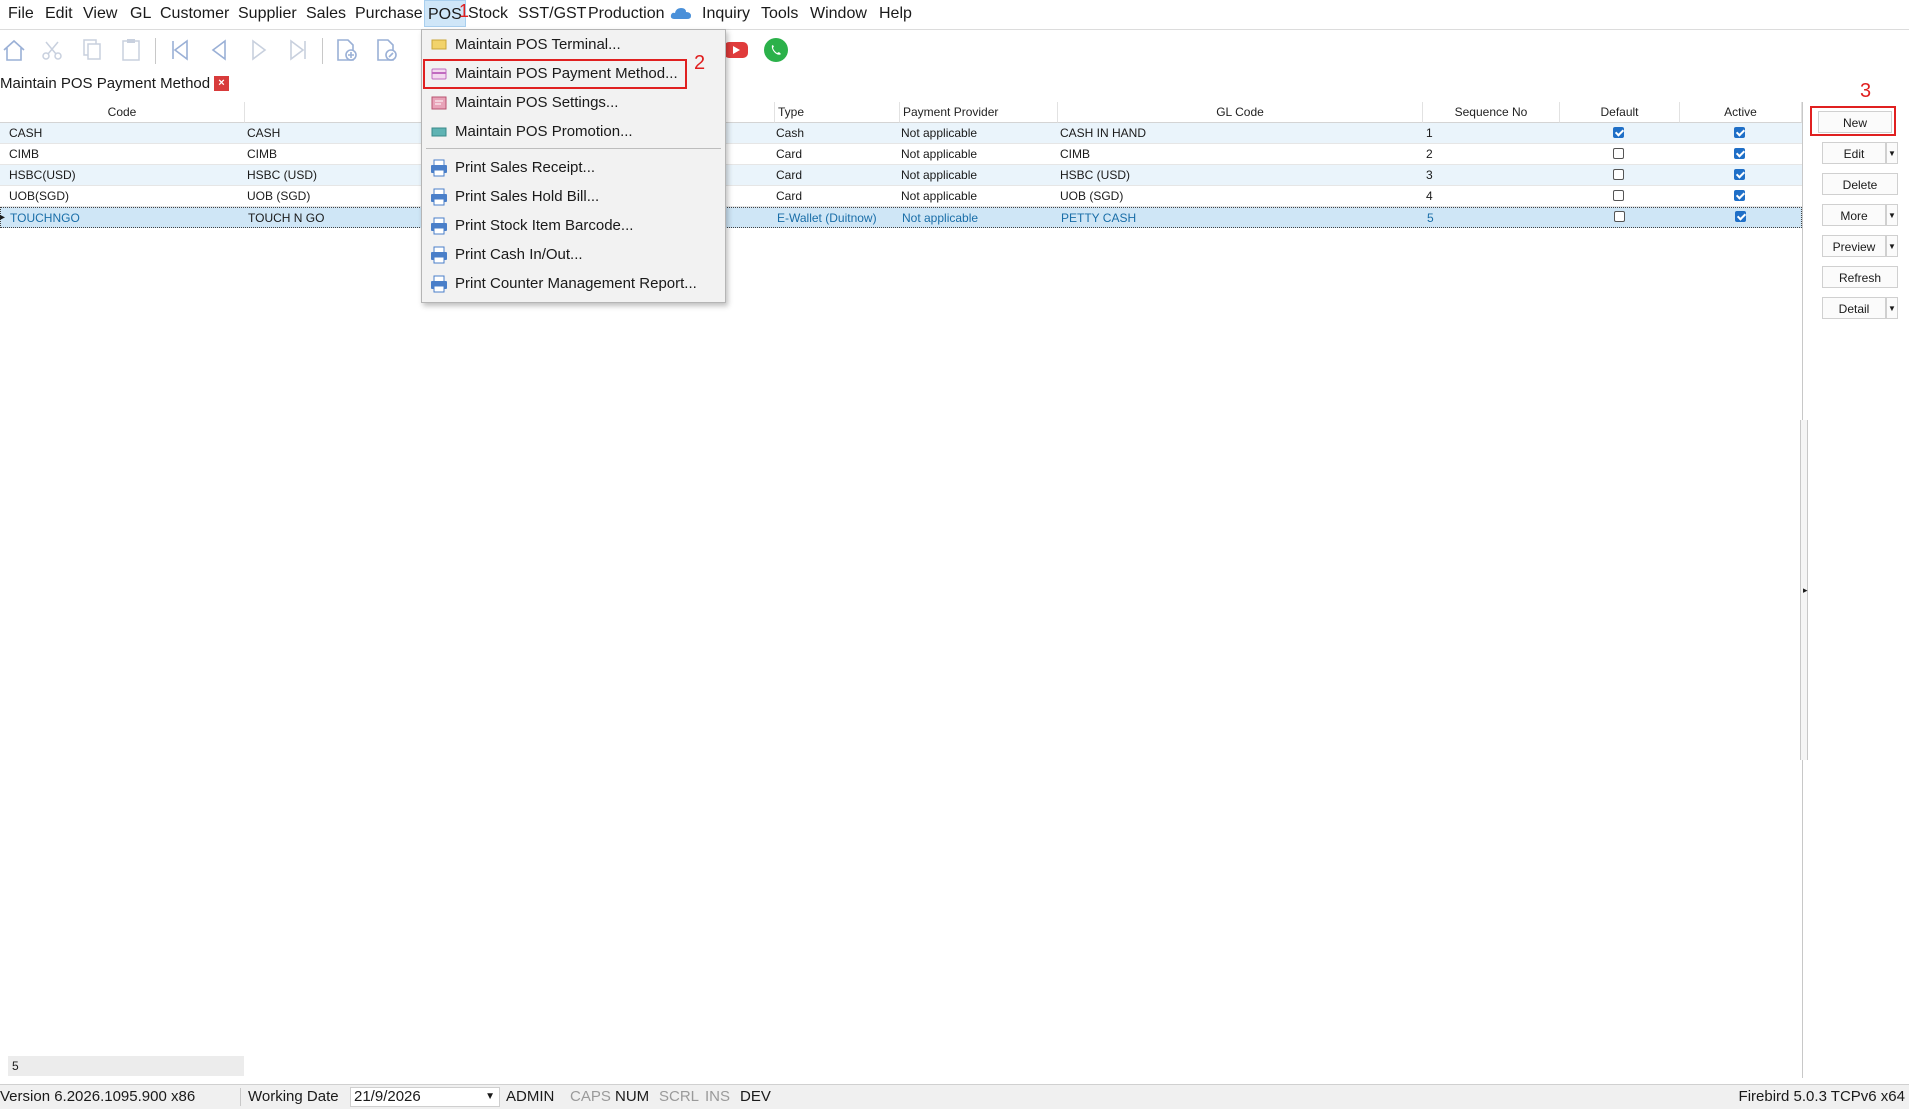  Describe the element at coordinates (790, 133) in the screenshot. I see `cell-type: Cash` at that location.